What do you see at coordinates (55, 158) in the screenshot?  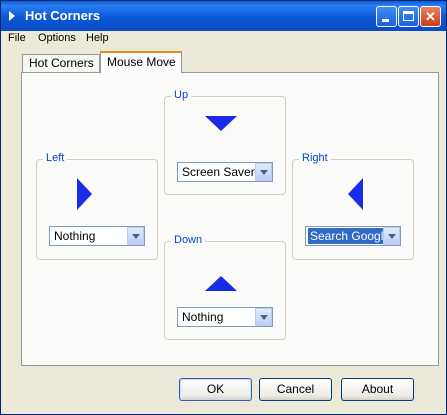 I see `group-left-label: Left` at bounding box center [55, 158].